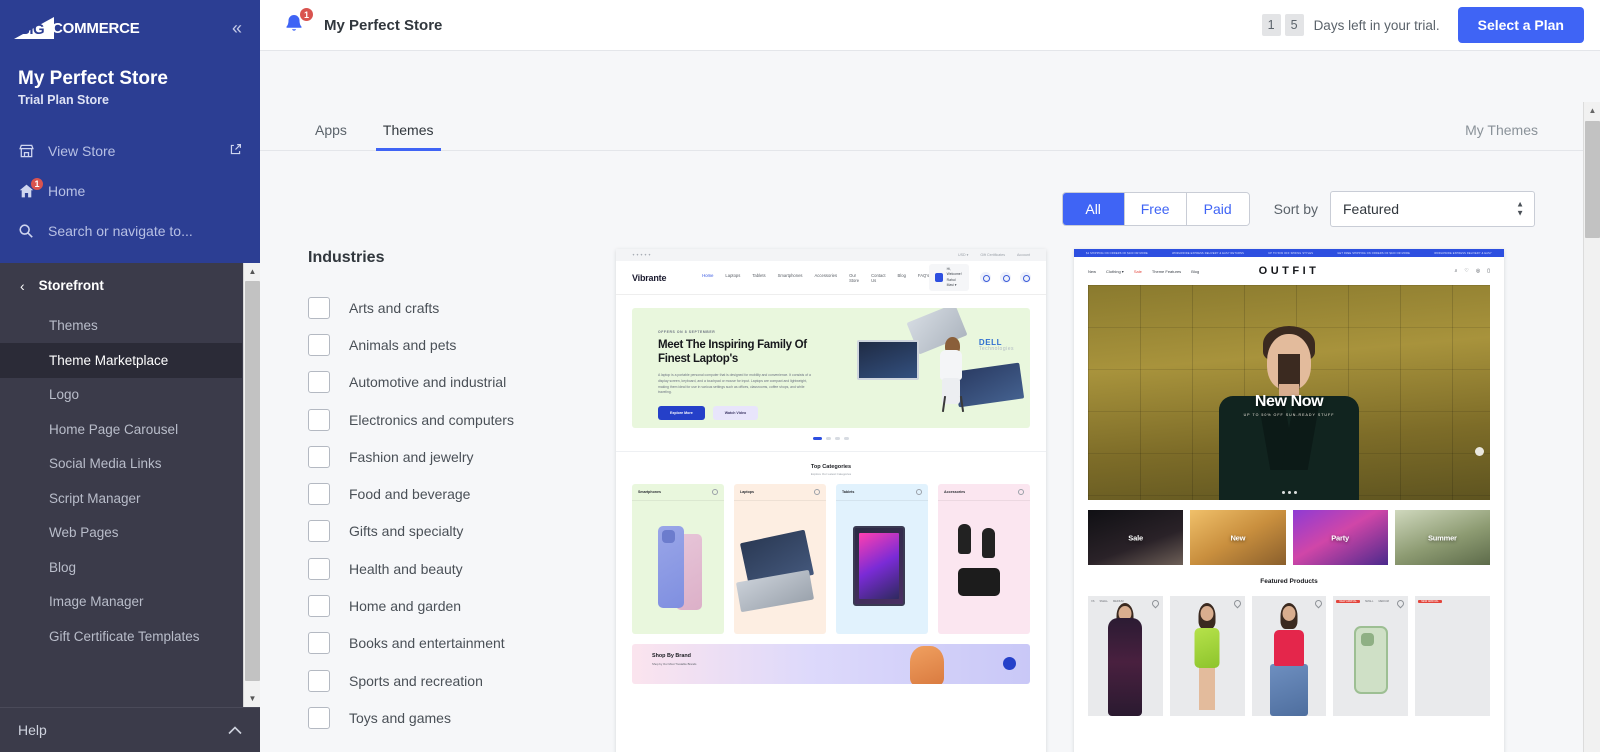  Describe the element at coordinates (1501, 136) in the screenshot. I see `my-themes-link: My Themes` at that location.